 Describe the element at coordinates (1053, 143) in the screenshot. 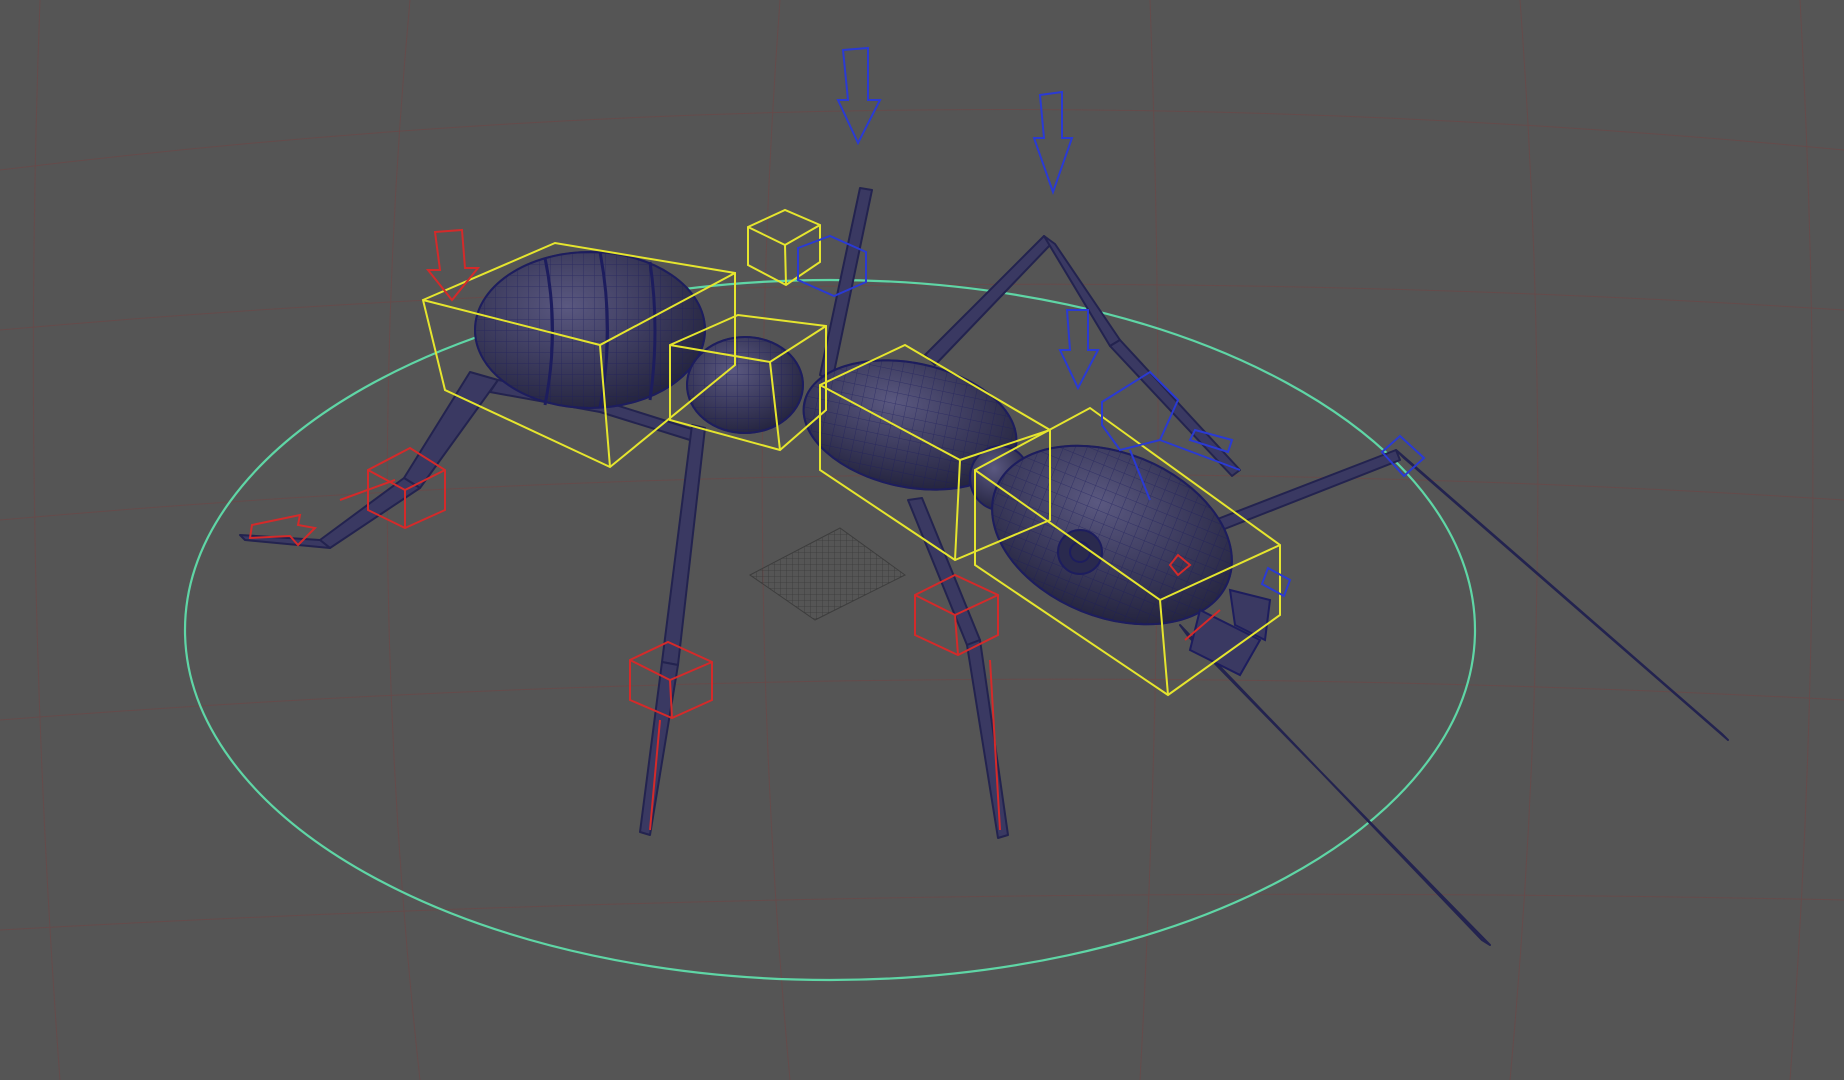

I see `pole-arrow-top-right` at that location.